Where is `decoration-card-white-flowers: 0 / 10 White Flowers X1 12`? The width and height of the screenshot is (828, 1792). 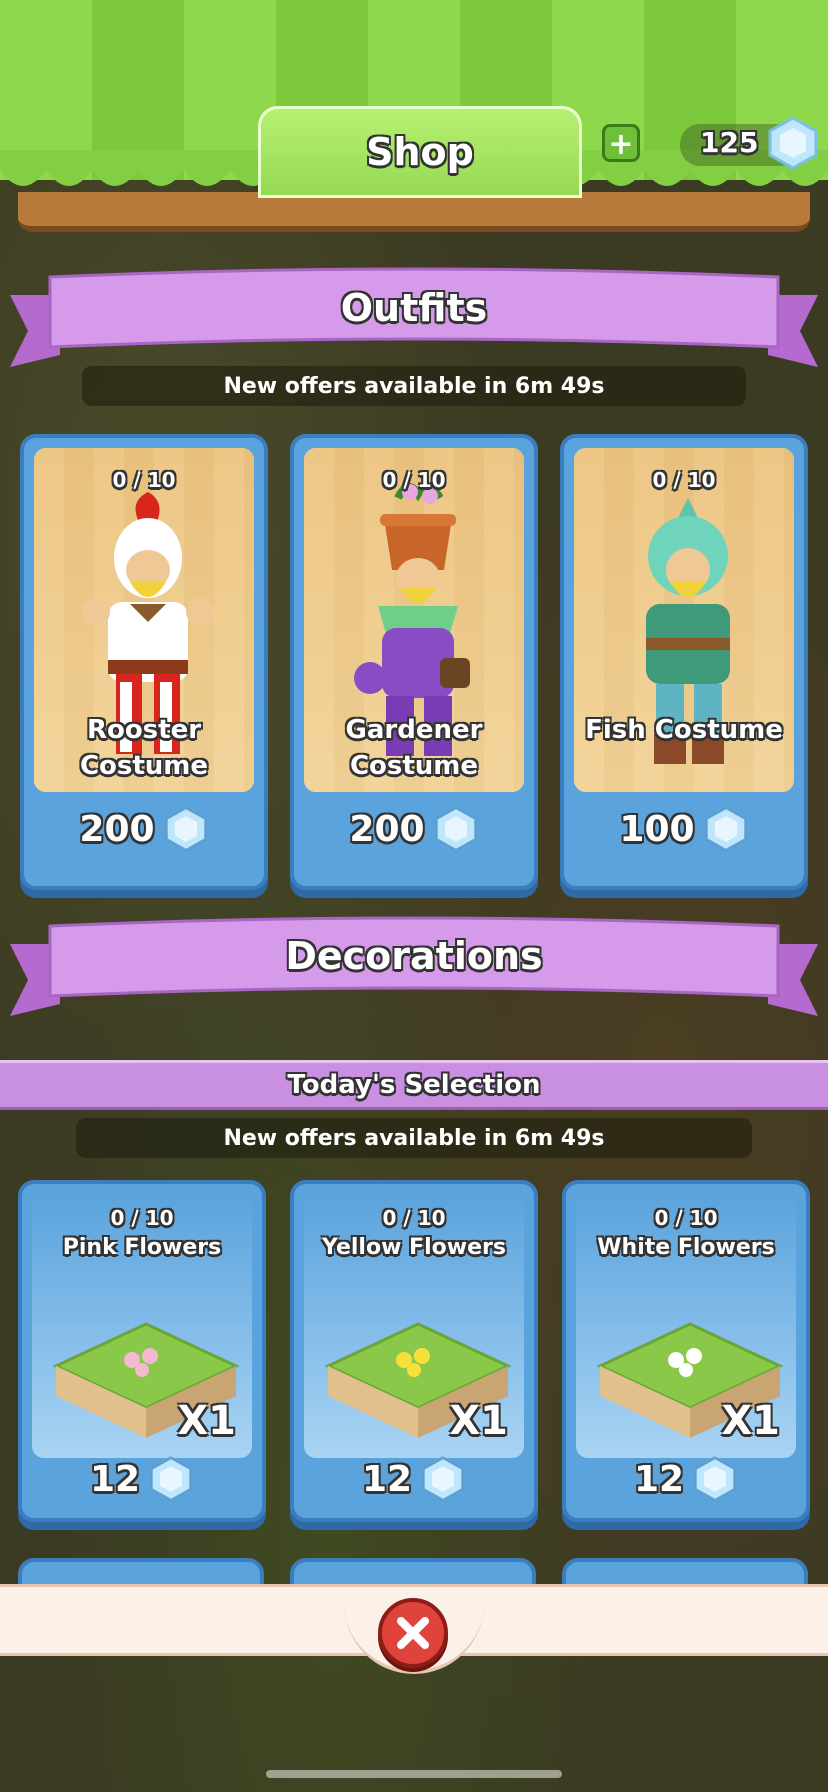 decoration-card-white-flowers: 0 / 10 White Flowers X1 12 is located at coordinates (686, 1351).